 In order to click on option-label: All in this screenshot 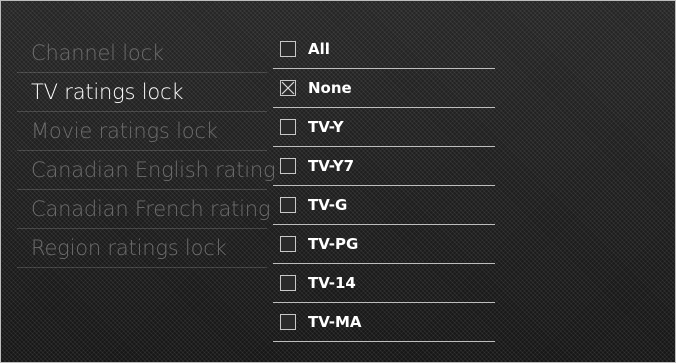, I will do `click(319, 49)`.